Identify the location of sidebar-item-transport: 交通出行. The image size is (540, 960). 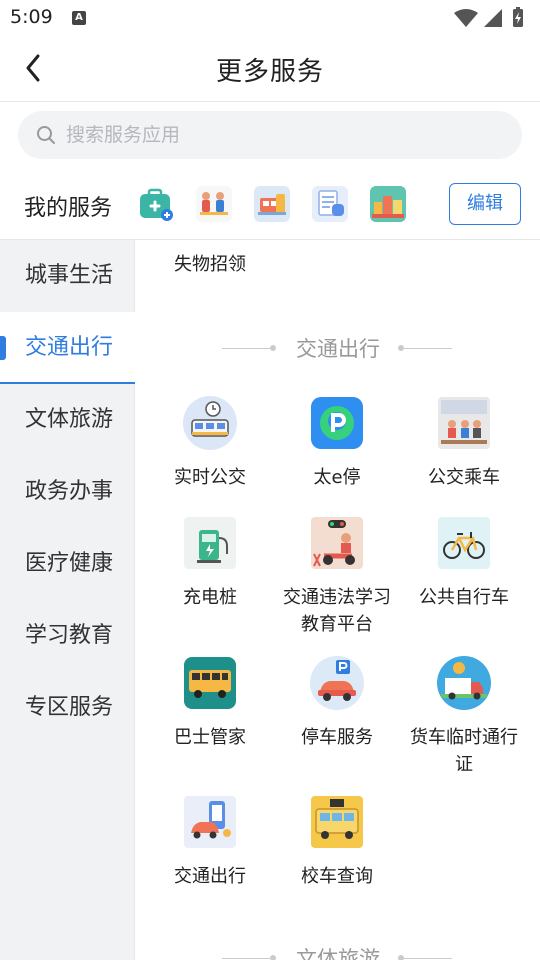
(67, 348).